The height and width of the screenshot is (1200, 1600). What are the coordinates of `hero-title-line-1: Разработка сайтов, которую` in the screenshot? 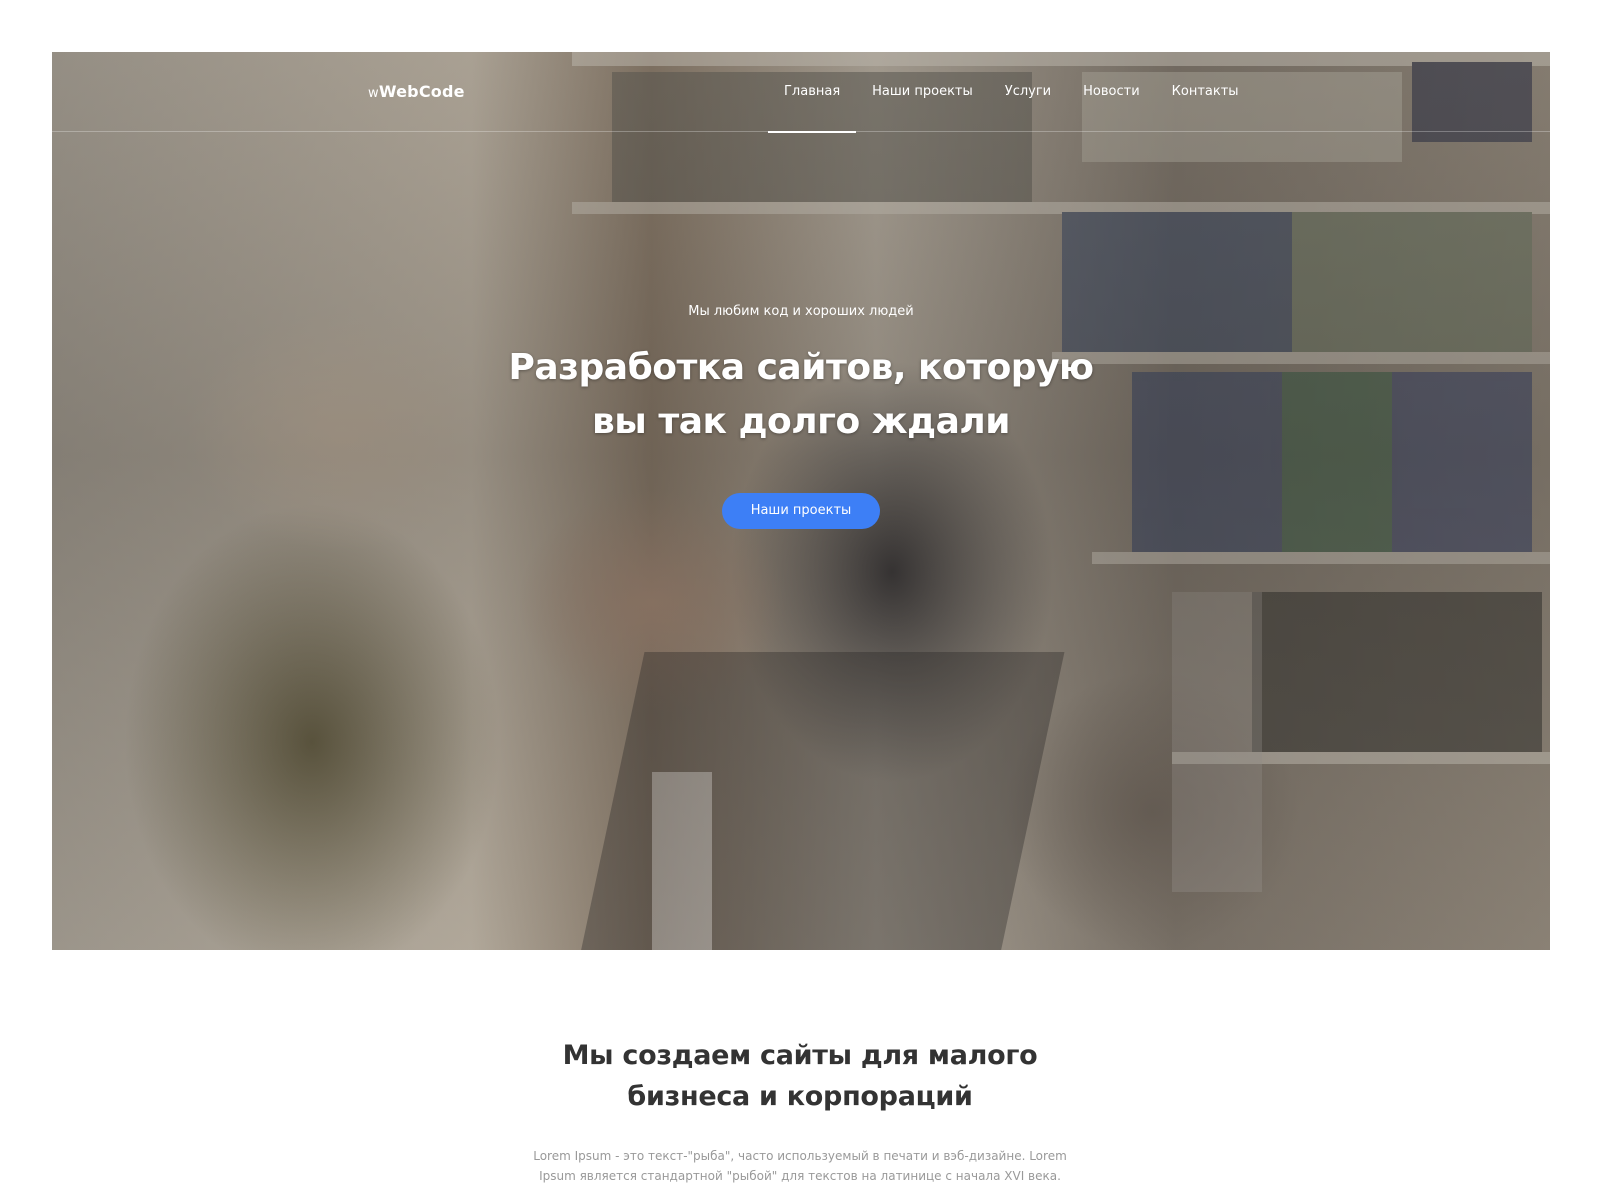 It's located at (801, 367).